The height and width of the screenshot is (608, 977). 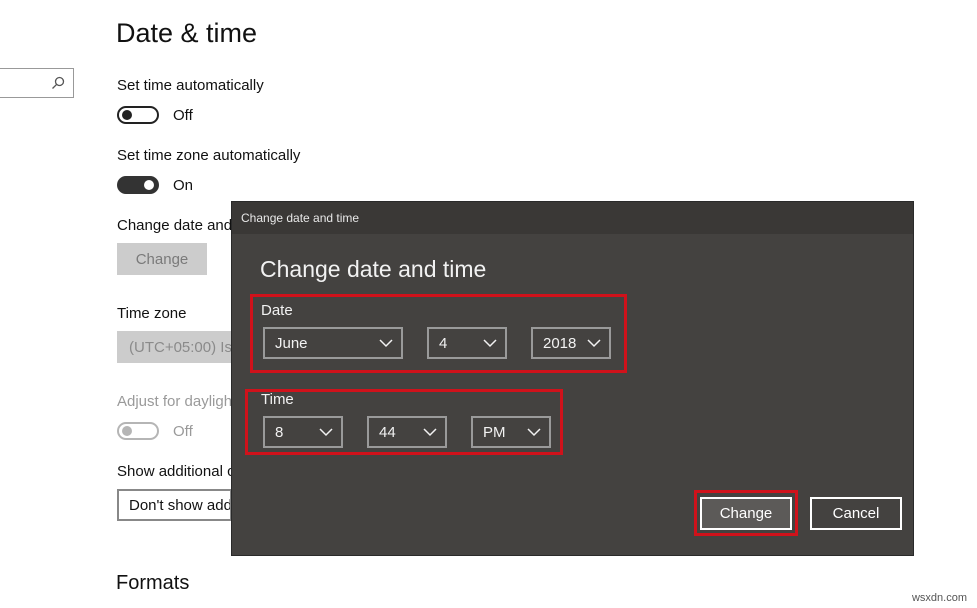 I want to click on change-date-button: Change, so click(x=162, y=259).